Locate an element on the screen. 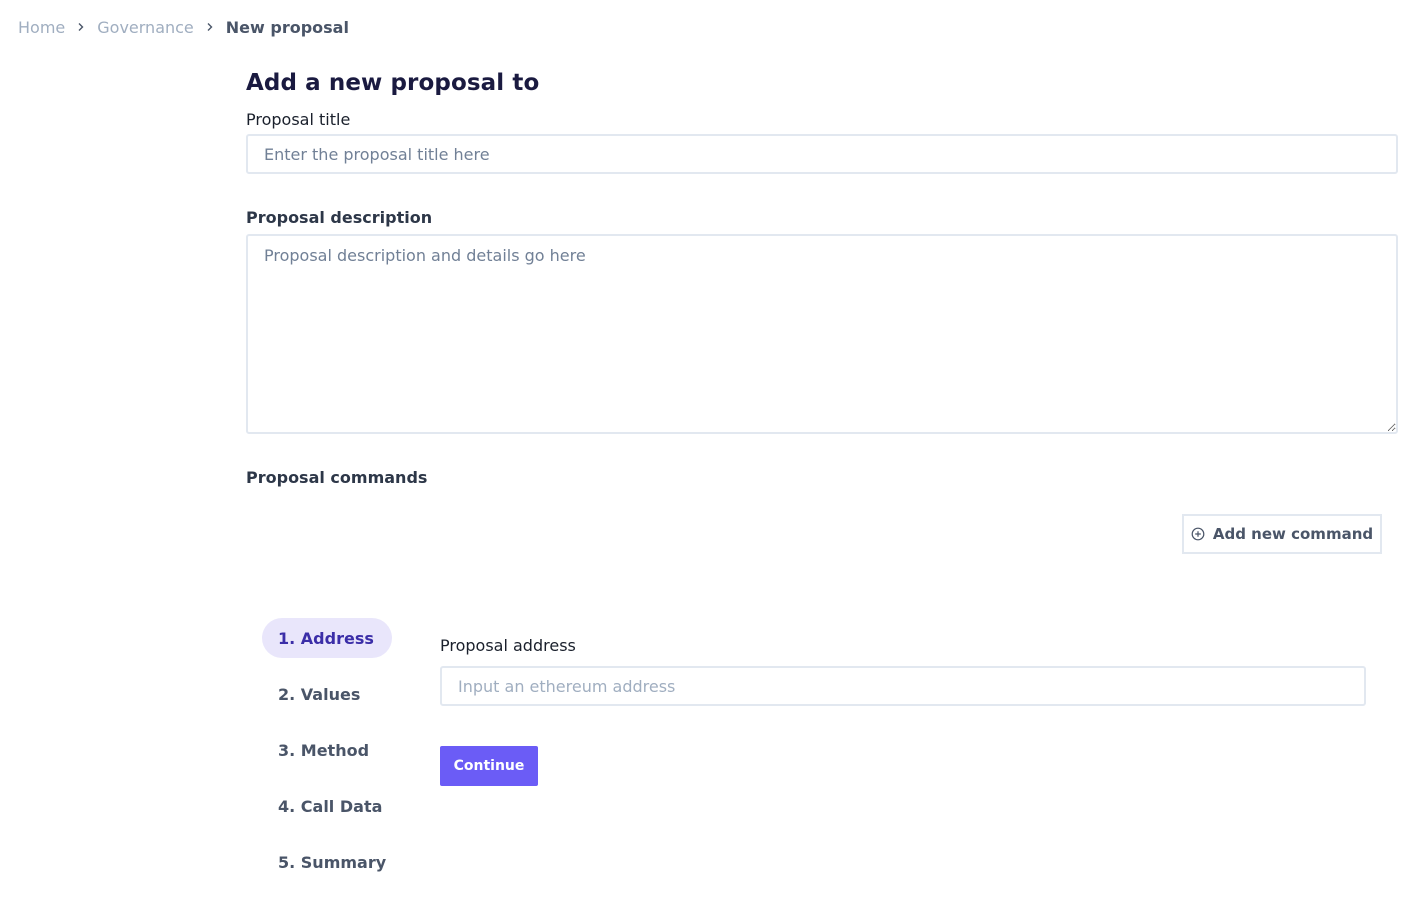 This screenshot has width=1422, height=898. proposal-title-input is located at coordinates (822, 154).